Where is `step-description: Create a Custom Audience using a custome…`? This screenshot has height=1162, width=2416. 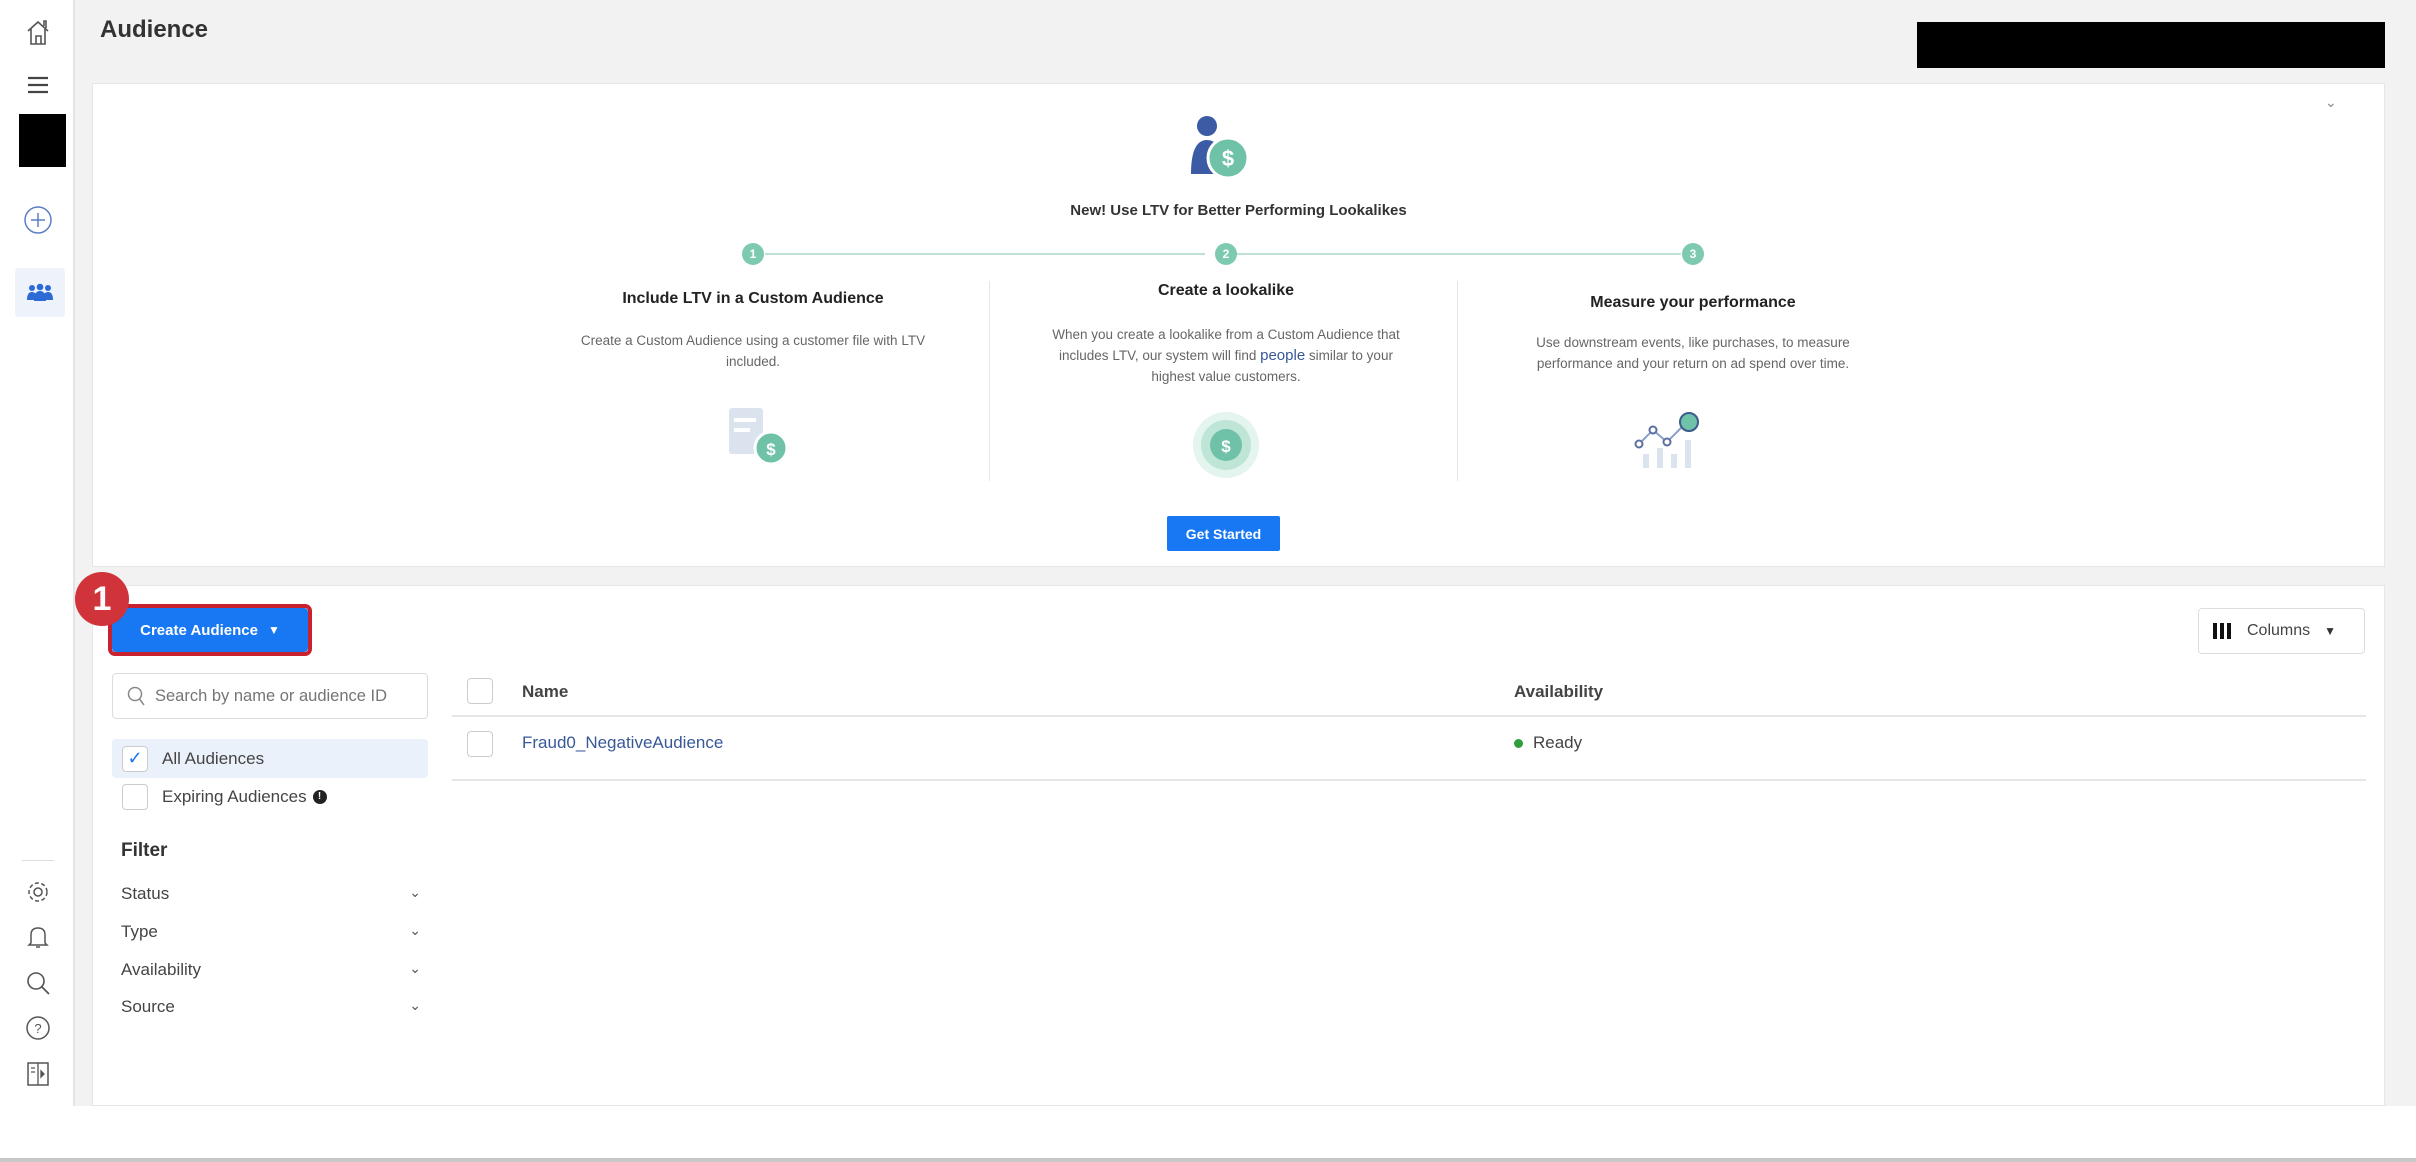 step-description: Create a Custom Audience using a custome… is located at coordinates (753, 351).